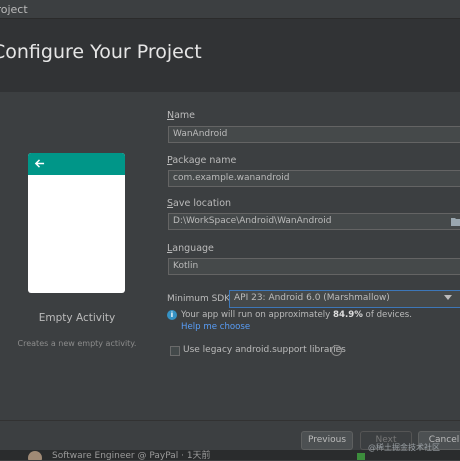 This screenshot has width=460, height=461. I want to click on package-name-field: com.example.wanandroid, so click(314, 178).